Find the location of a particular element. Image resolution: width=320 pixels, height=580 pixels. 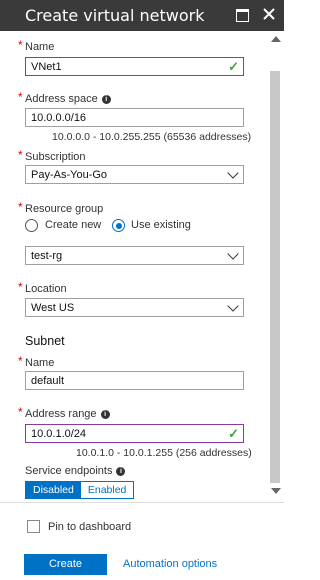

vertical-scrollbar is located at coordinates (276, 266).